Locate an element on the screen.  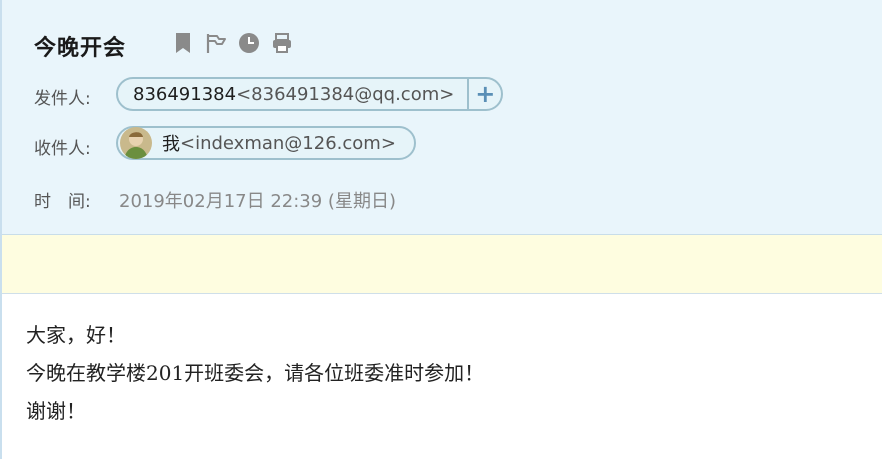
mail-date: 2019年02月17日 22:39 (星期日) is located at coordinates (257, 201).